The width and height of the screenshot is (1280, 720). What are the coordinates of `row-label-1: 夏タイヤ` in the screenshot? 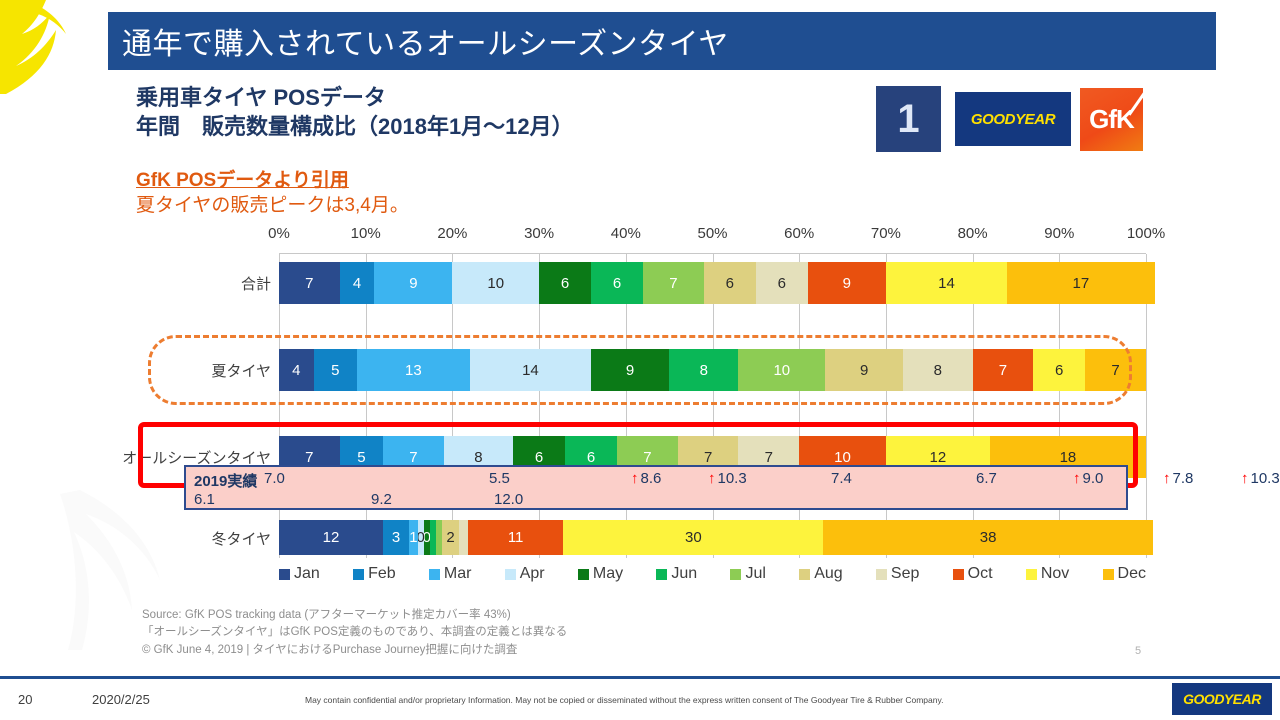 It's located at (241, 371).